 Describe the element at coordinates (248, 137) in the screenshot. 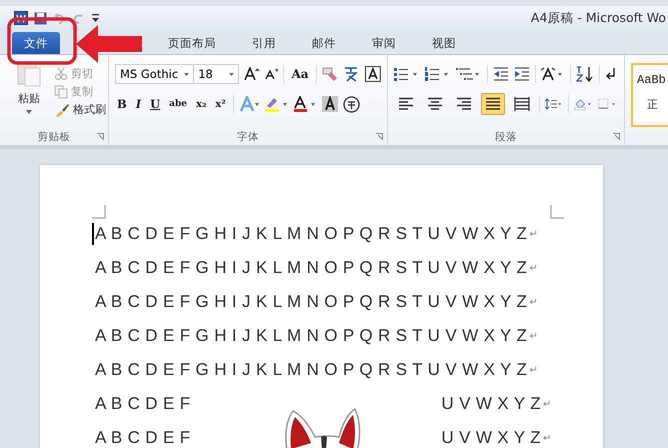

I see `group-label: 字体` at that location.